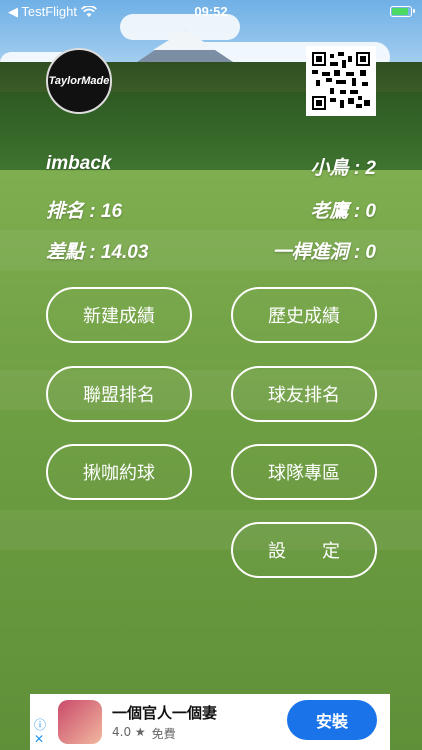 Image resolution: width=422 pixels, height=750 pixels. Describe the element at coordinates (84, 211) in the screenshot. I see `rank-value: 排名 : 16` at that location.